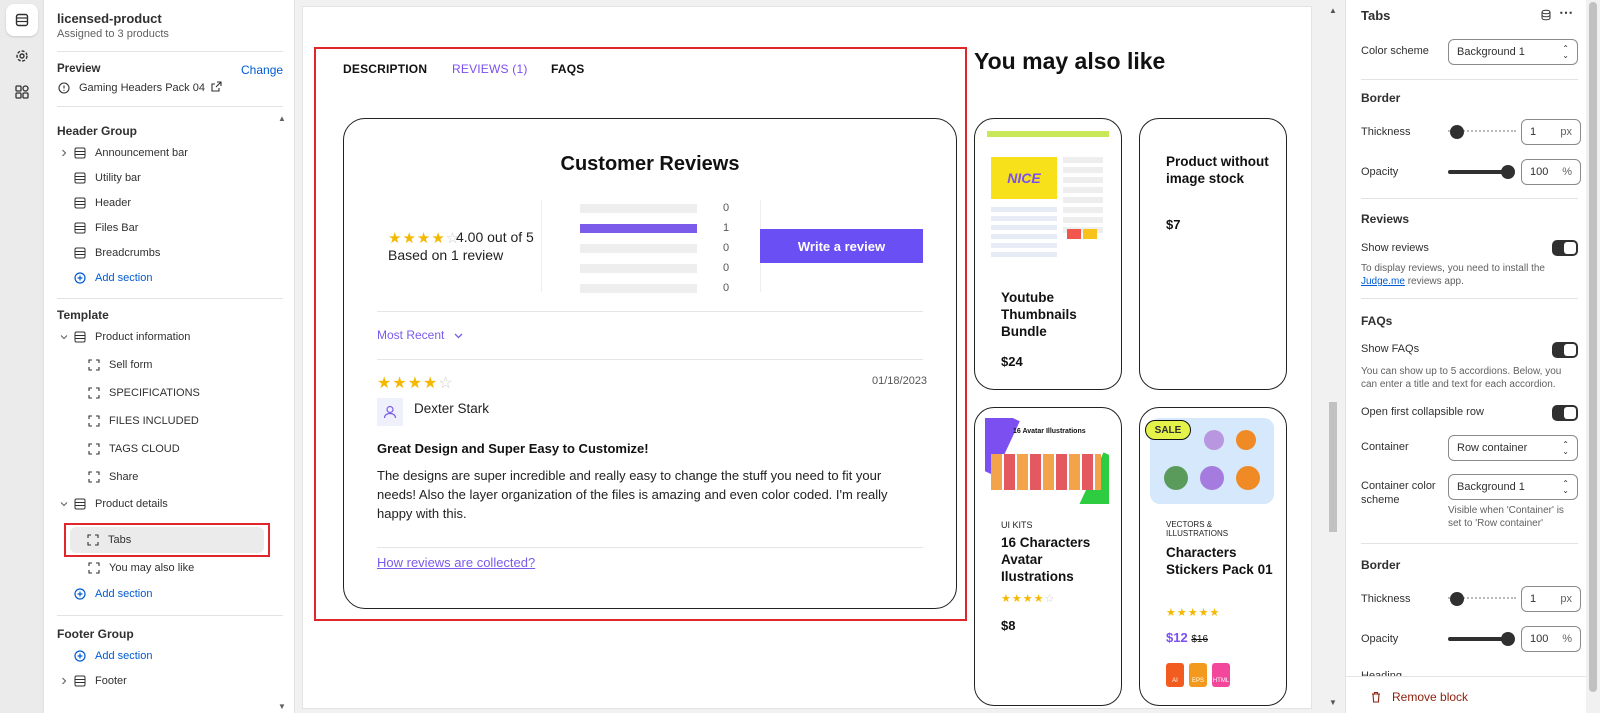  What do you see at coordinates (456, 562) in the screenshot?
I see `how-reviews-collected-link: How reviews are collected?` at bounding box center [456, 562].